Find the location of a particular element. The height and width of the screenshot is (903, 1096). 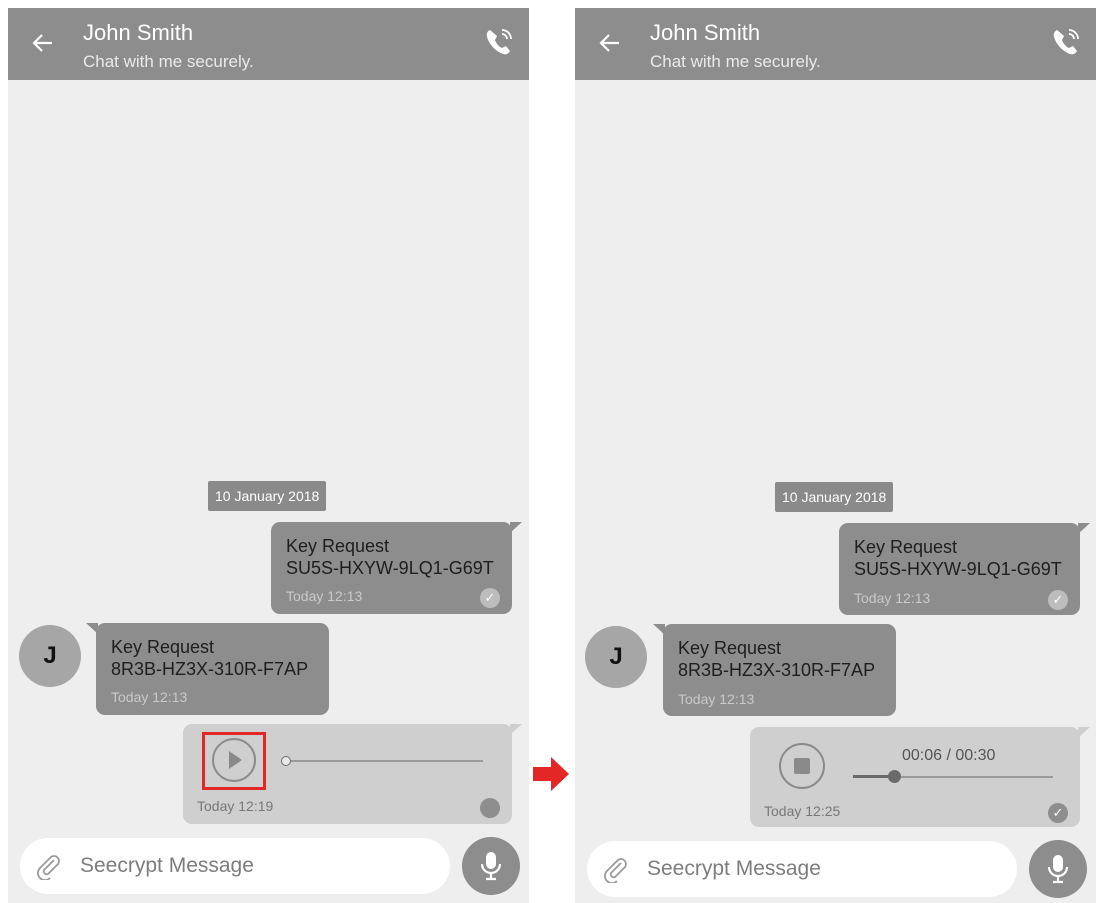

audio-progress-track is located at coordinates (383, 761).